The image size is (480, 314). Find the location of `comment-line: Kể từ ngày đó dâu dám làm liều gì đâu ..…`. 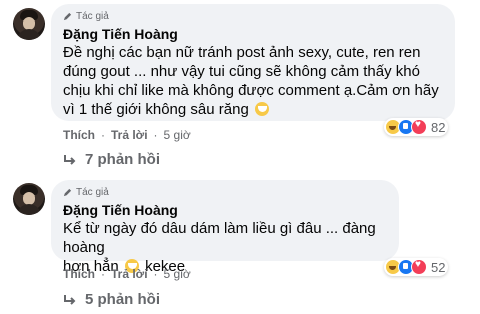

comment-line: Kể từ ngày đó dâu dám làm liều gì đâu ..… is located at coordinates (219, 238).